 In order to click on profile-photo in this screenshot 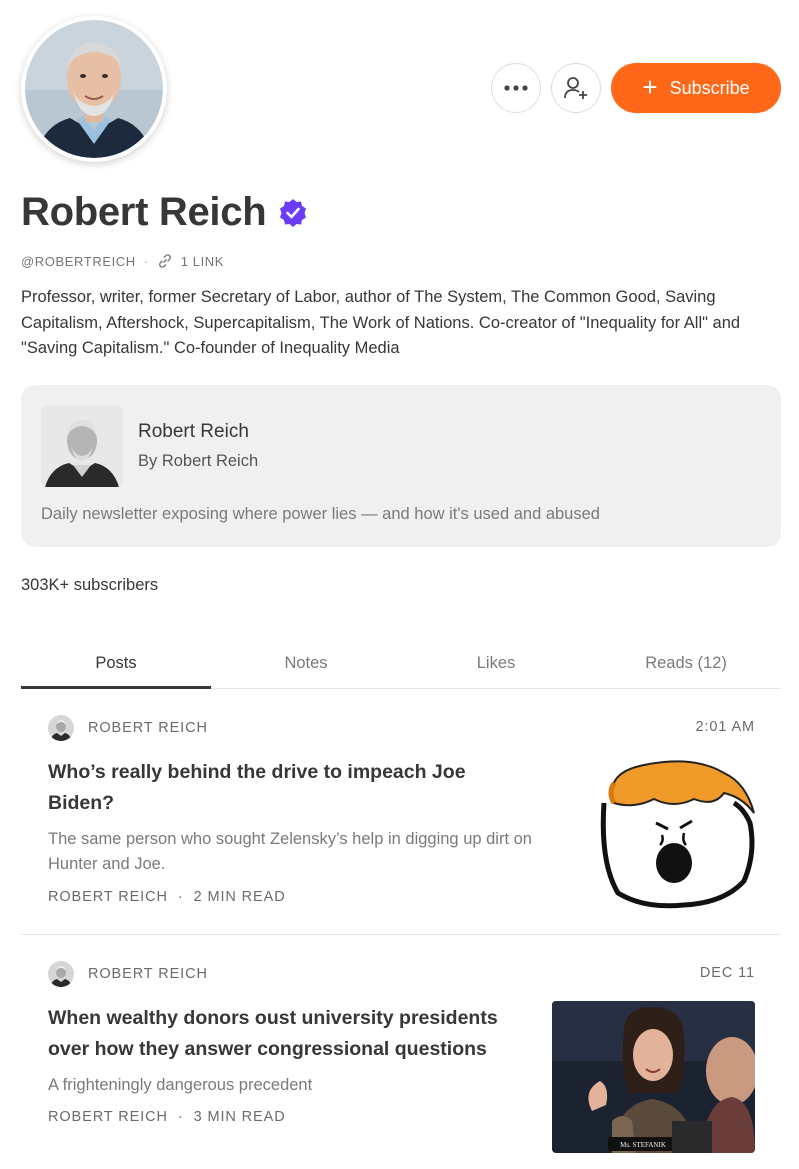, I will do `click(94, 89)`.